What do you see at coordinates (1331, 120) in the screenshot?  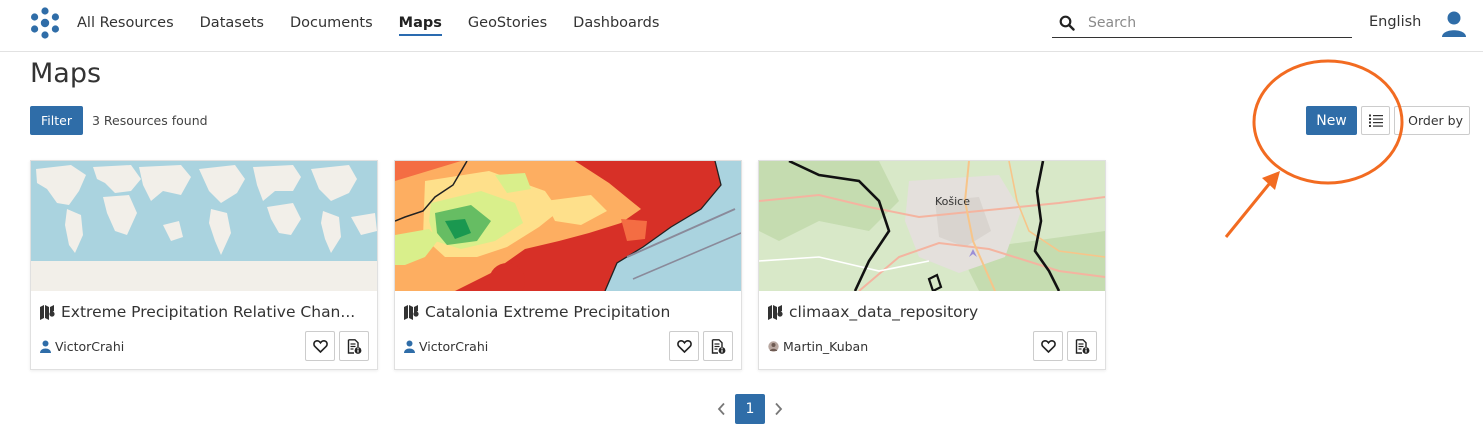 I see `new-button: New` at bounding box center [1331, 120].